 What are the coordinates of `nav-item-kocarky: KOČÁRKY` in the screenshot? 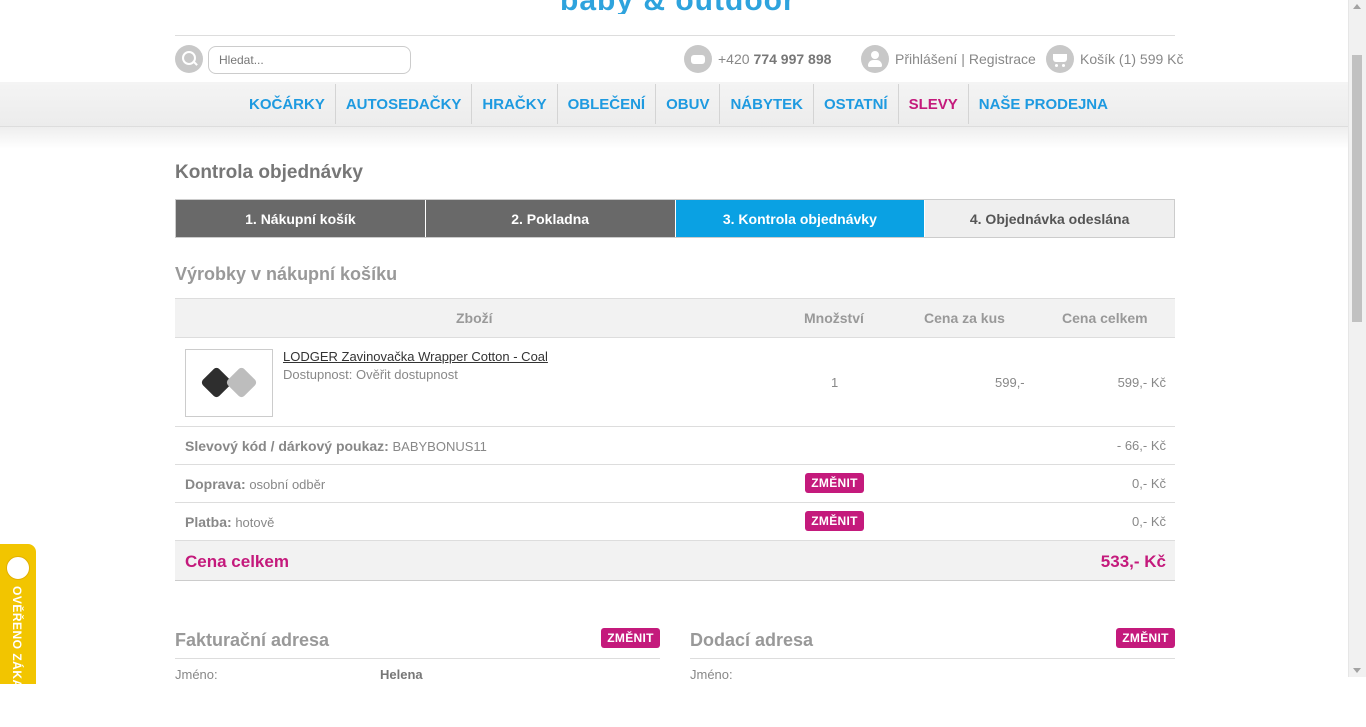 It's located at (287, 104).